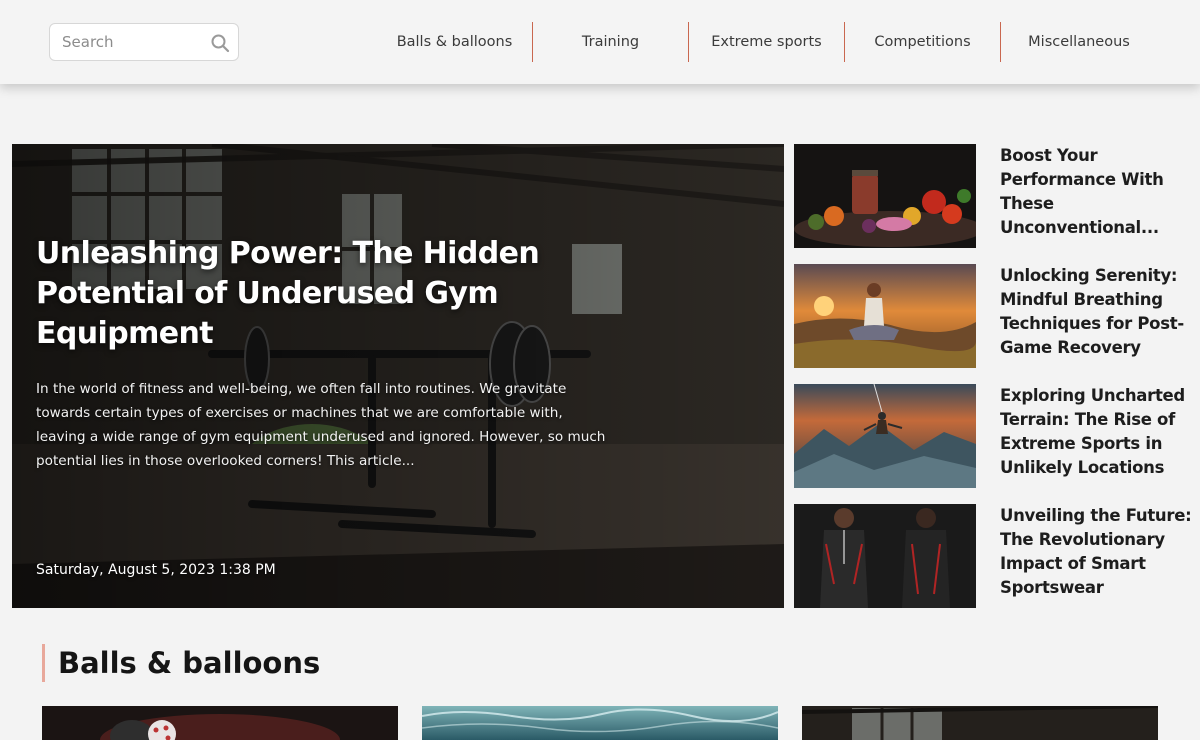  Describe the element at coordinates (455, 42) in the screenshot. I see `nav-item-balls-balloons: Balls & balloons` at that location.